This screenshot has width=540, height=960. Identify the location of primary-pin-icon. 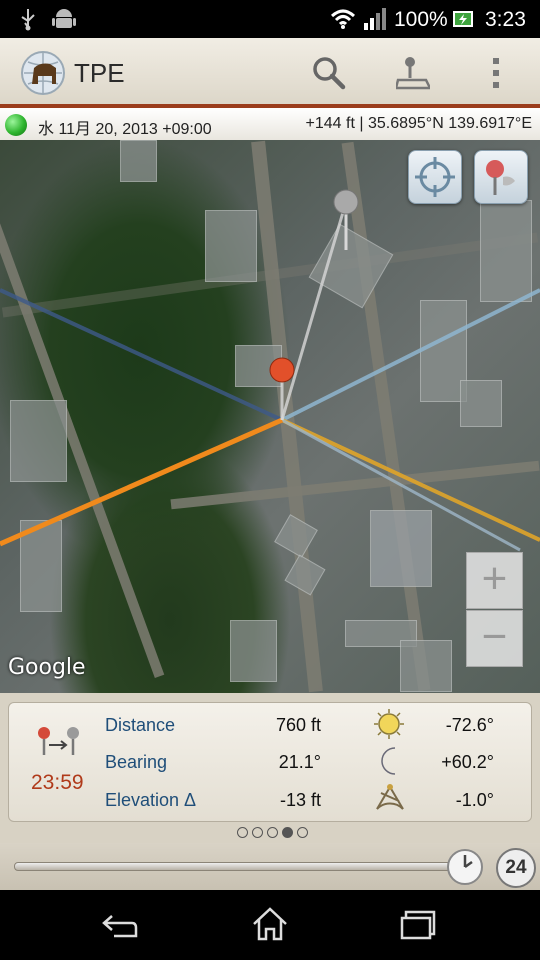
(282, 370).